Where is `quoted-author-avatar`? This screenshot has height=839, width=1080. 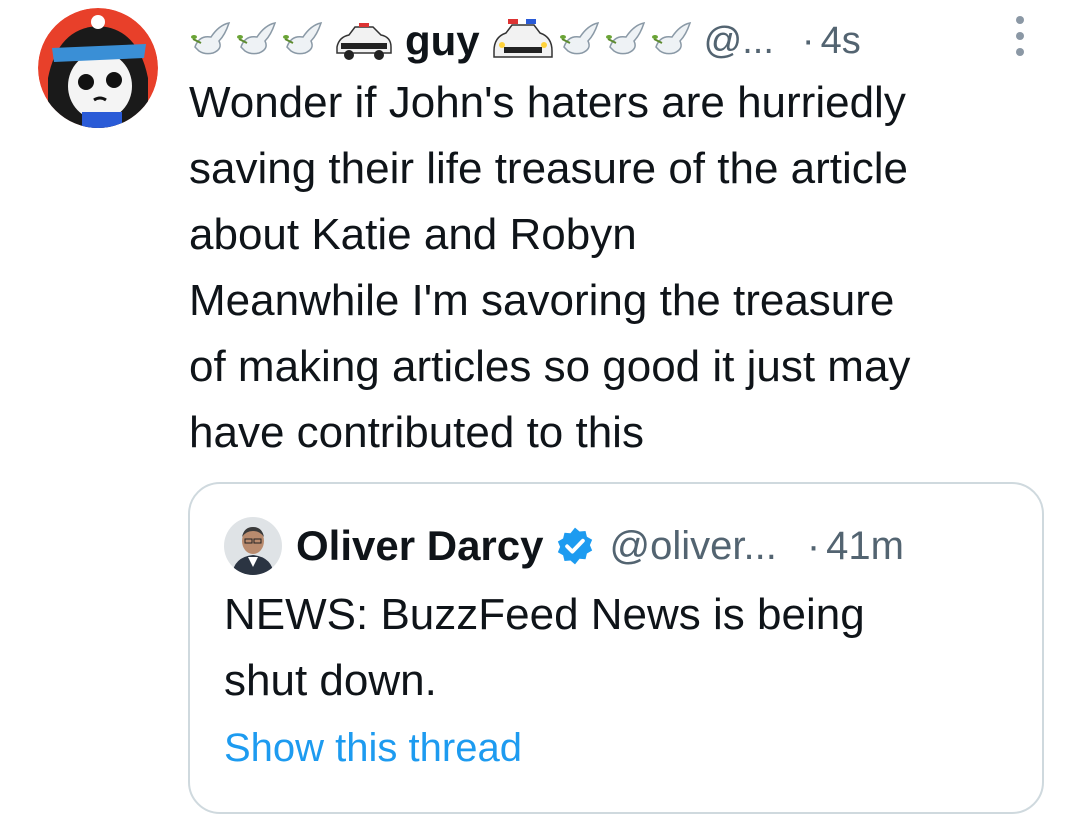 quoted-author-avatar is located at coordinates (253, 546).